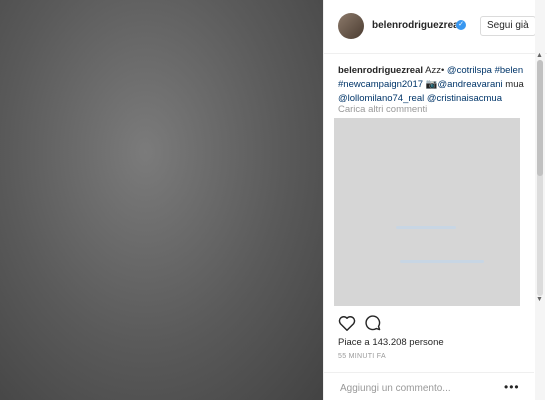 The width and height of the screenshot is (547, 401). What do you see at coordinates (470, 84) in the screenshot?
I see `mention-link: @andreavarani` at bounding box center [470, 84].